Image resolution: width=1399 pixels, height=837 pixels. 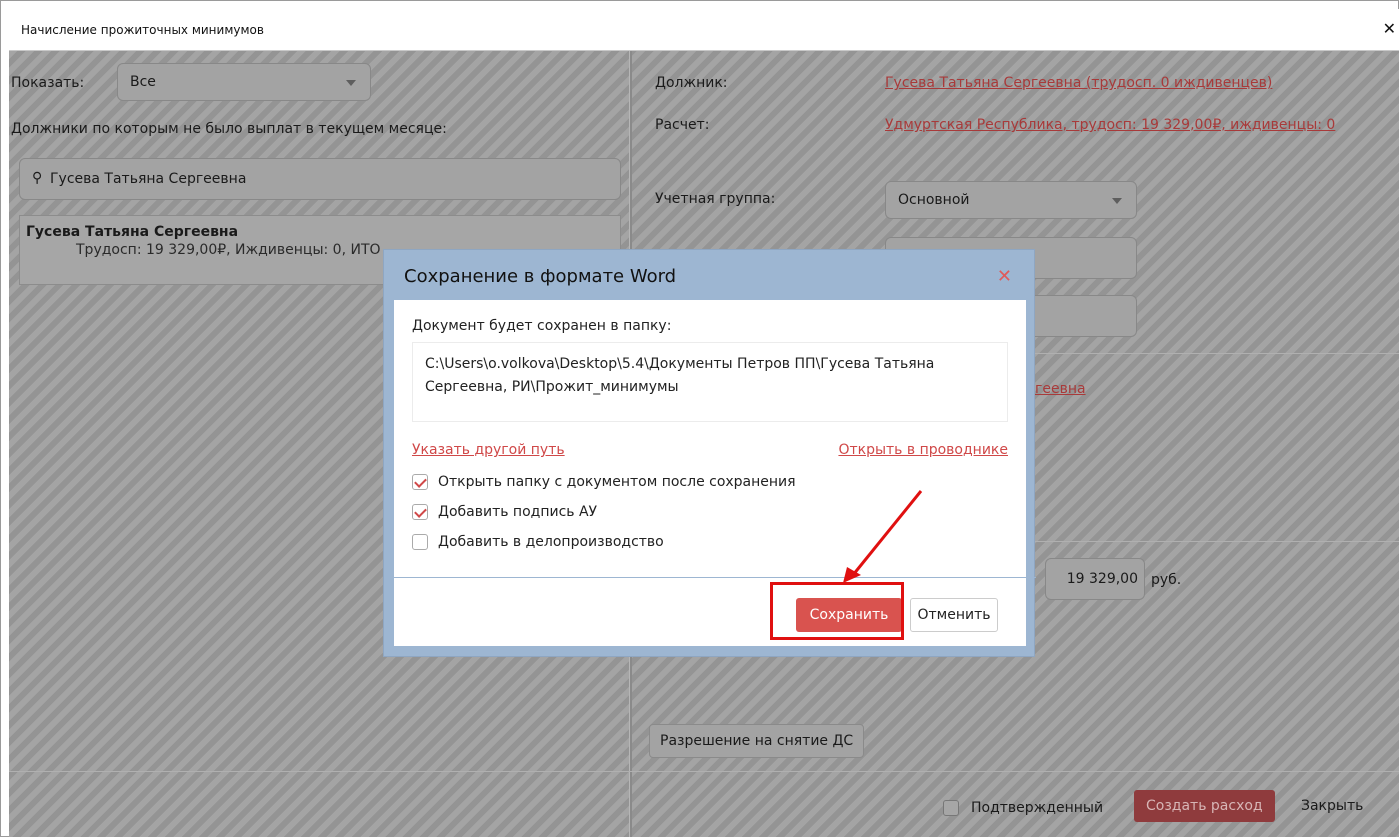 What do you see at coordinates (1037, 808) in the screenshot?
I see `confirmed-label: Подтвержденный` at bounding box center [1037, 808].